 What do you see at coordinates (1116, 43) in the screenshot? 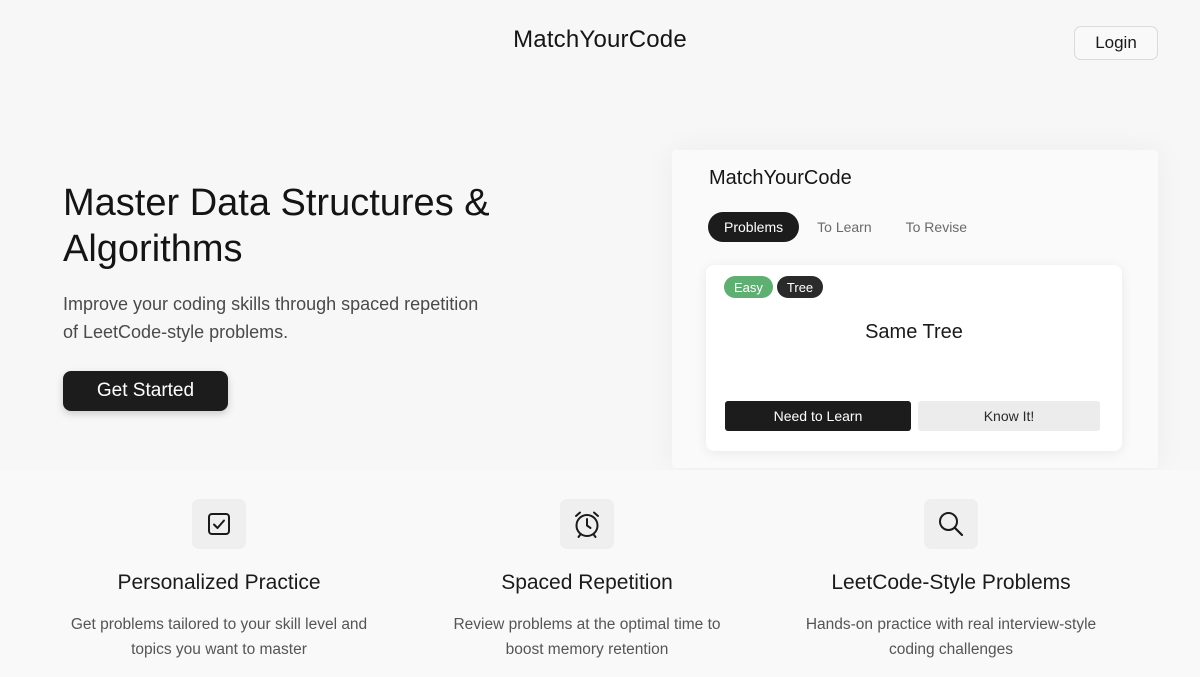
I see `login-button: Login` at bounding box center [1116, 43].